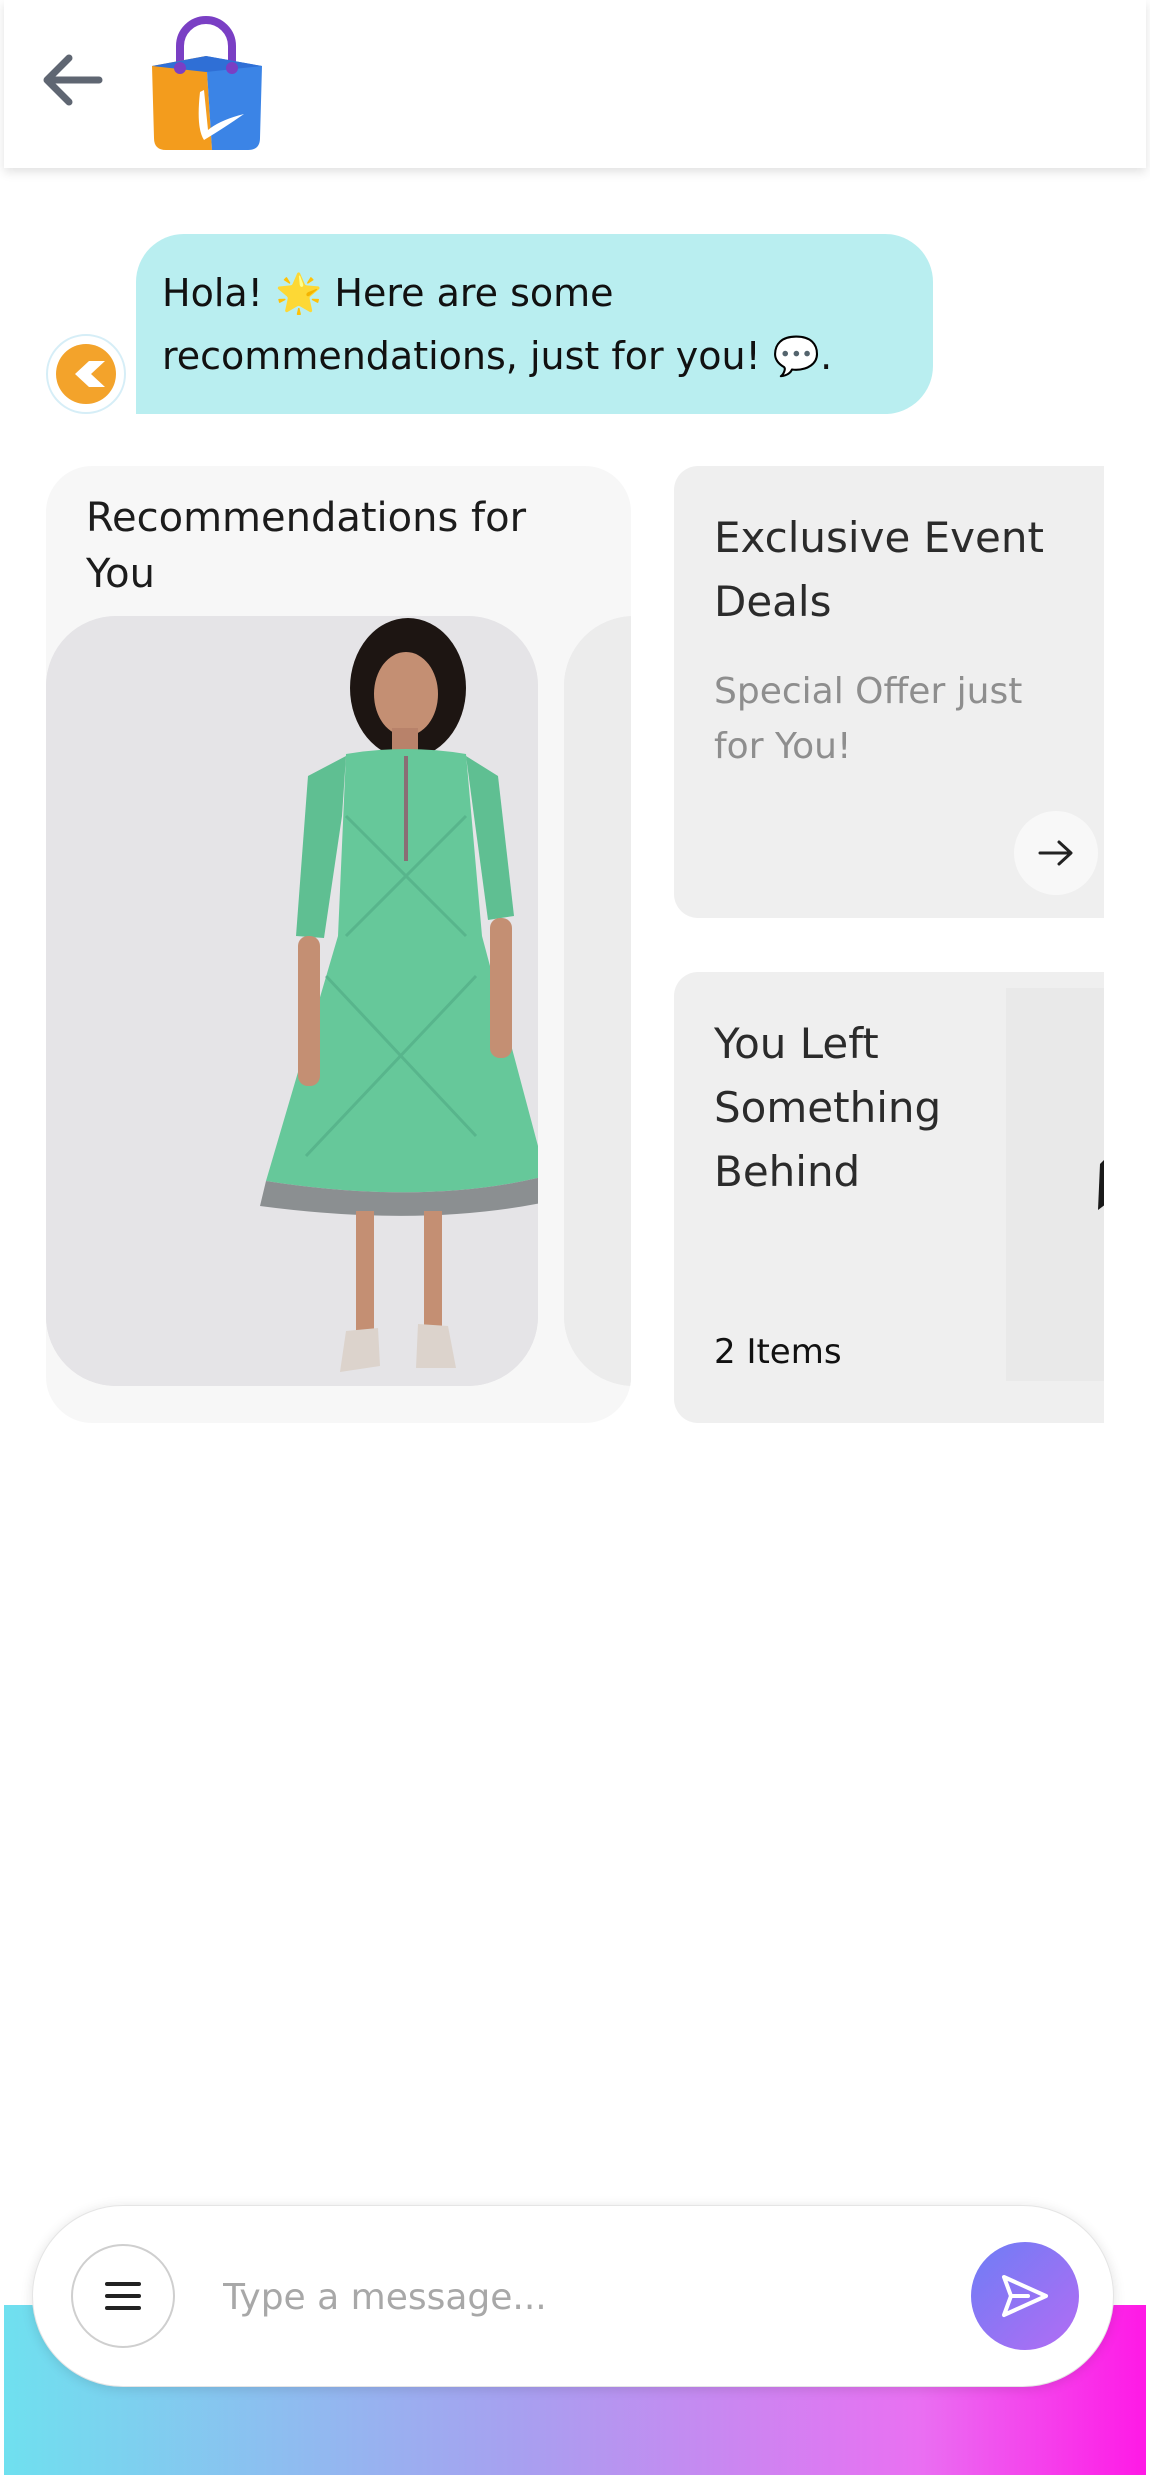 This screenshot has height=2475, width=1150. I want to click on bot-avatar-icon, so click(86, 374).